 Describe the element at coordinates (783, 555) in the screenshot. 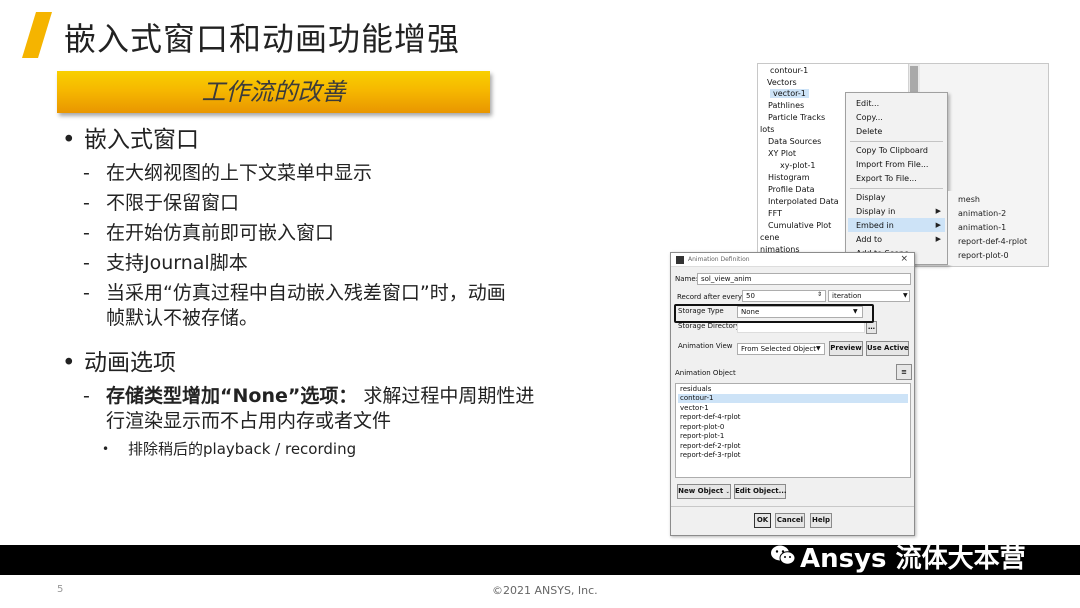

I see `wechat-icon` at that location.